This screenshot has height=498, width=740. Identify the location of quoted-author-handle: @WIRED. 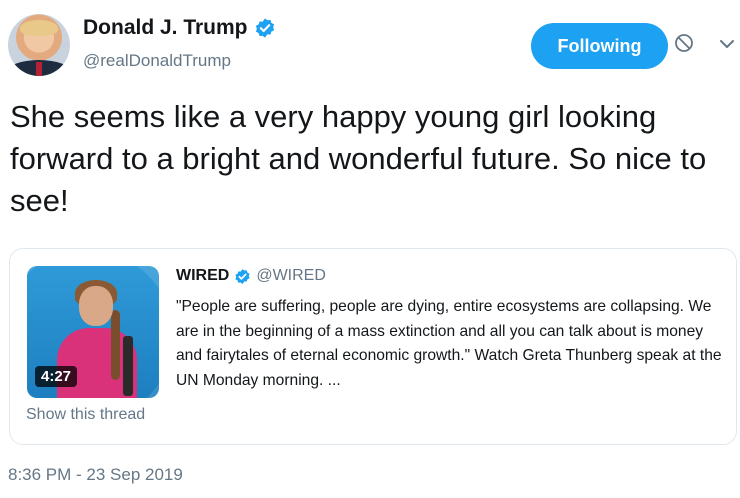
(291, 276).